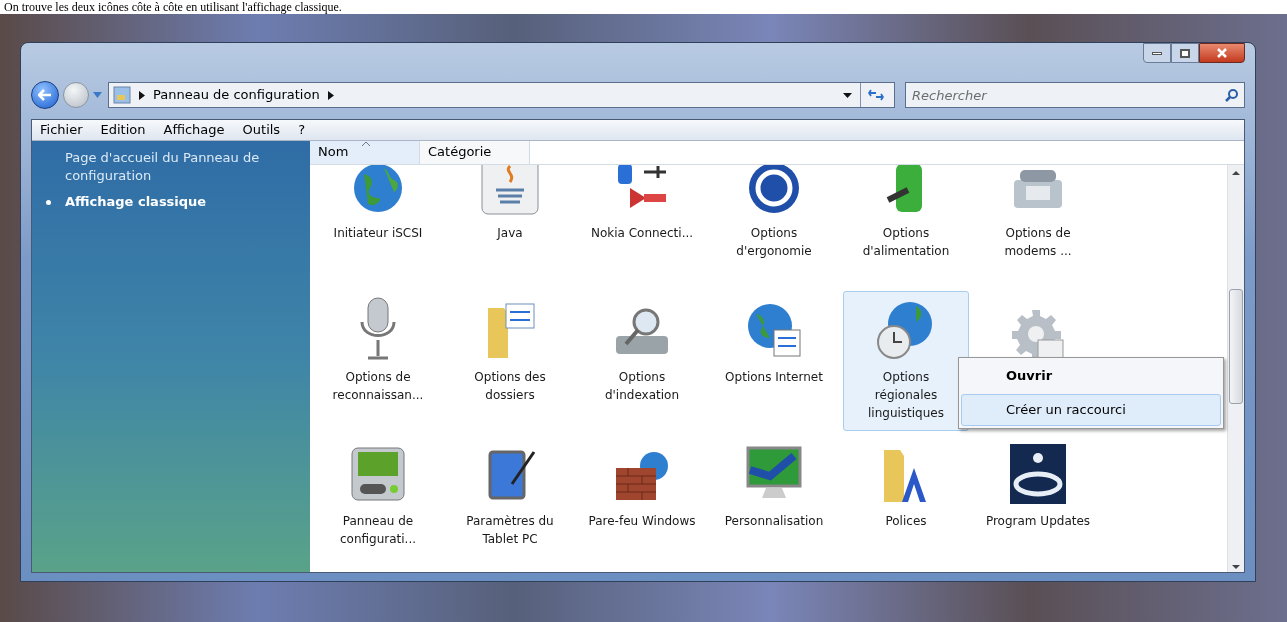 The height and width of the screenshot is (622, 1287). I want to click on menu-item: Affichage, so click(194, 130).